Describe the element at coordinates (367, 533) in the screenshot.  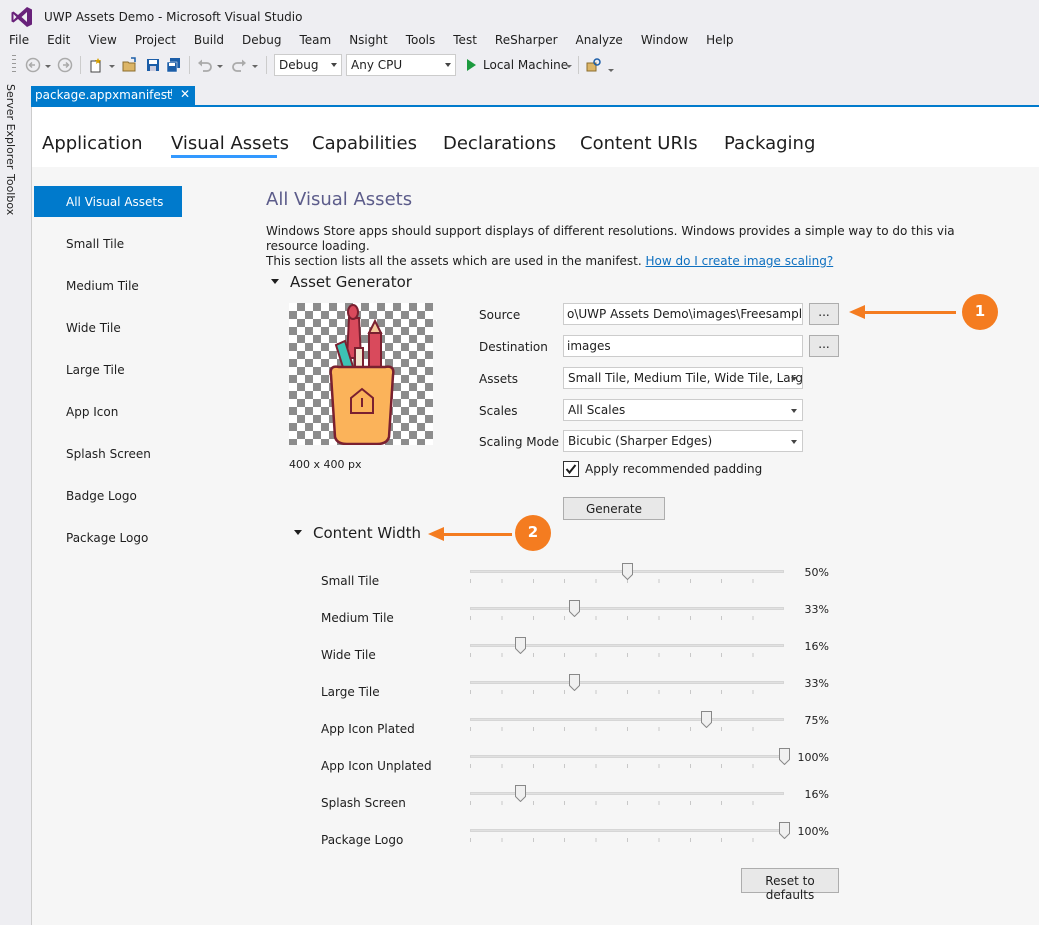
I see `content-width-heading: Content Width` at that location.